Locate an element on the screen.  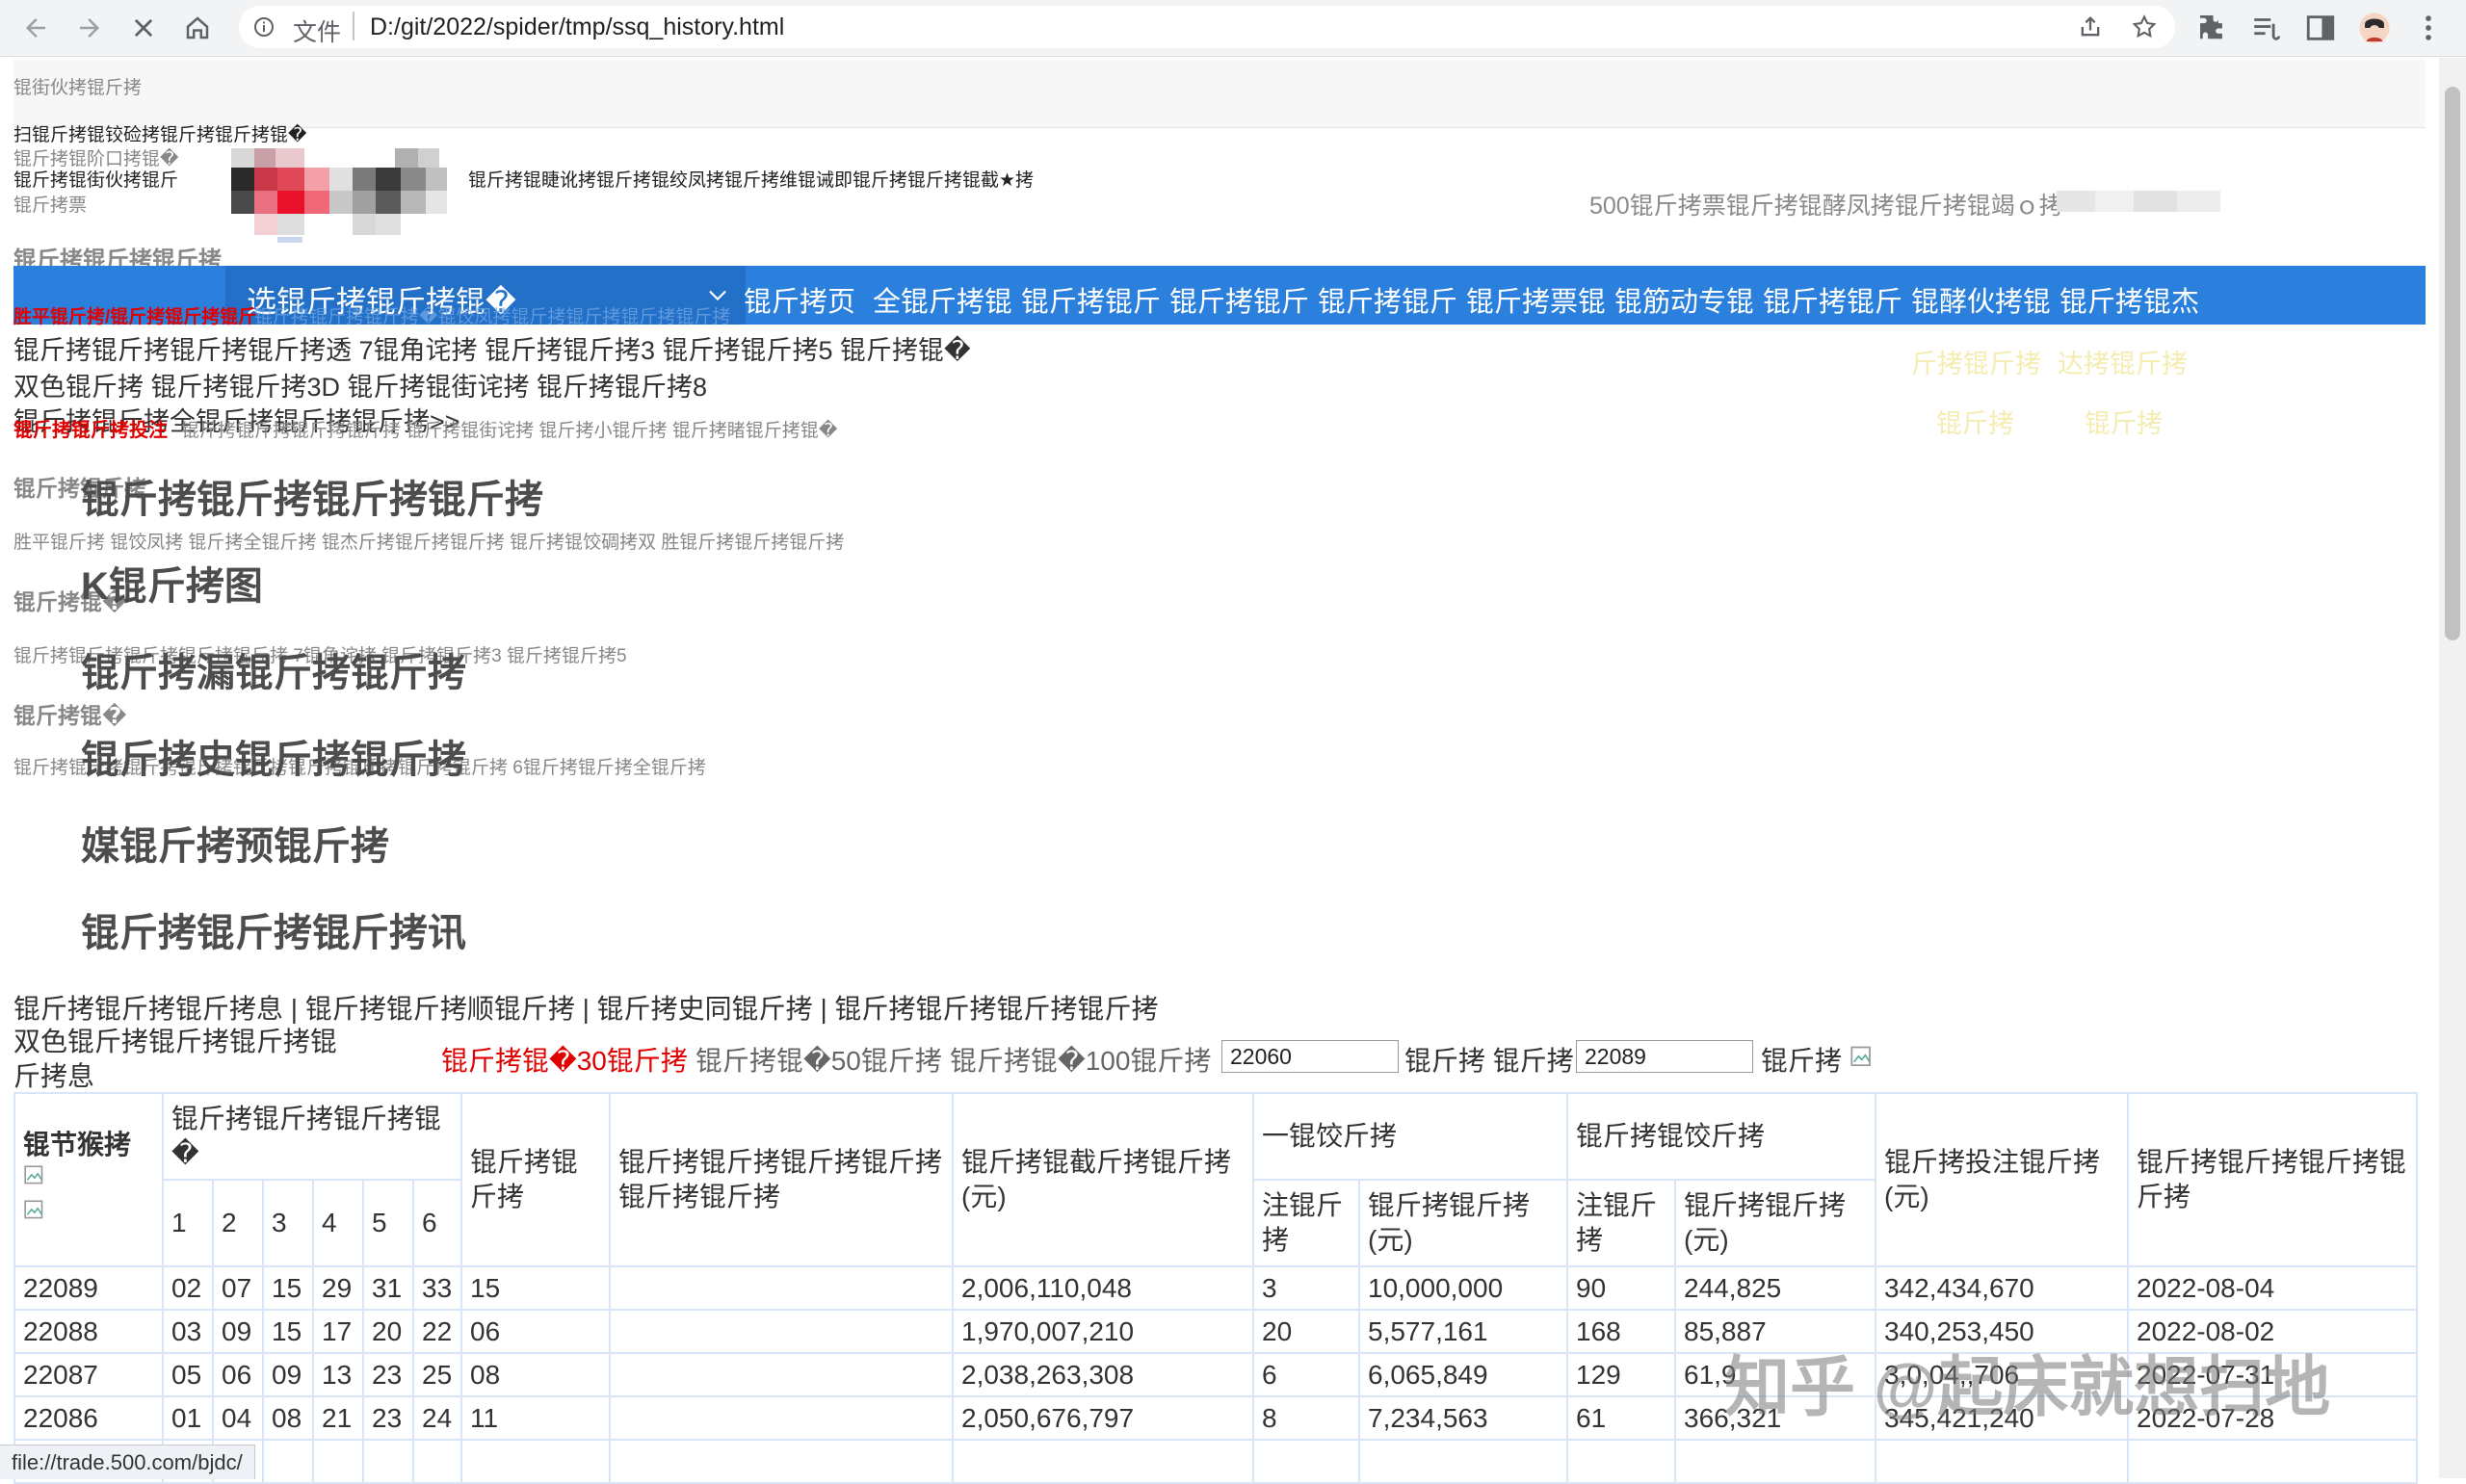
red-ball-cell: 05 is located at coordinates (188, 1375).